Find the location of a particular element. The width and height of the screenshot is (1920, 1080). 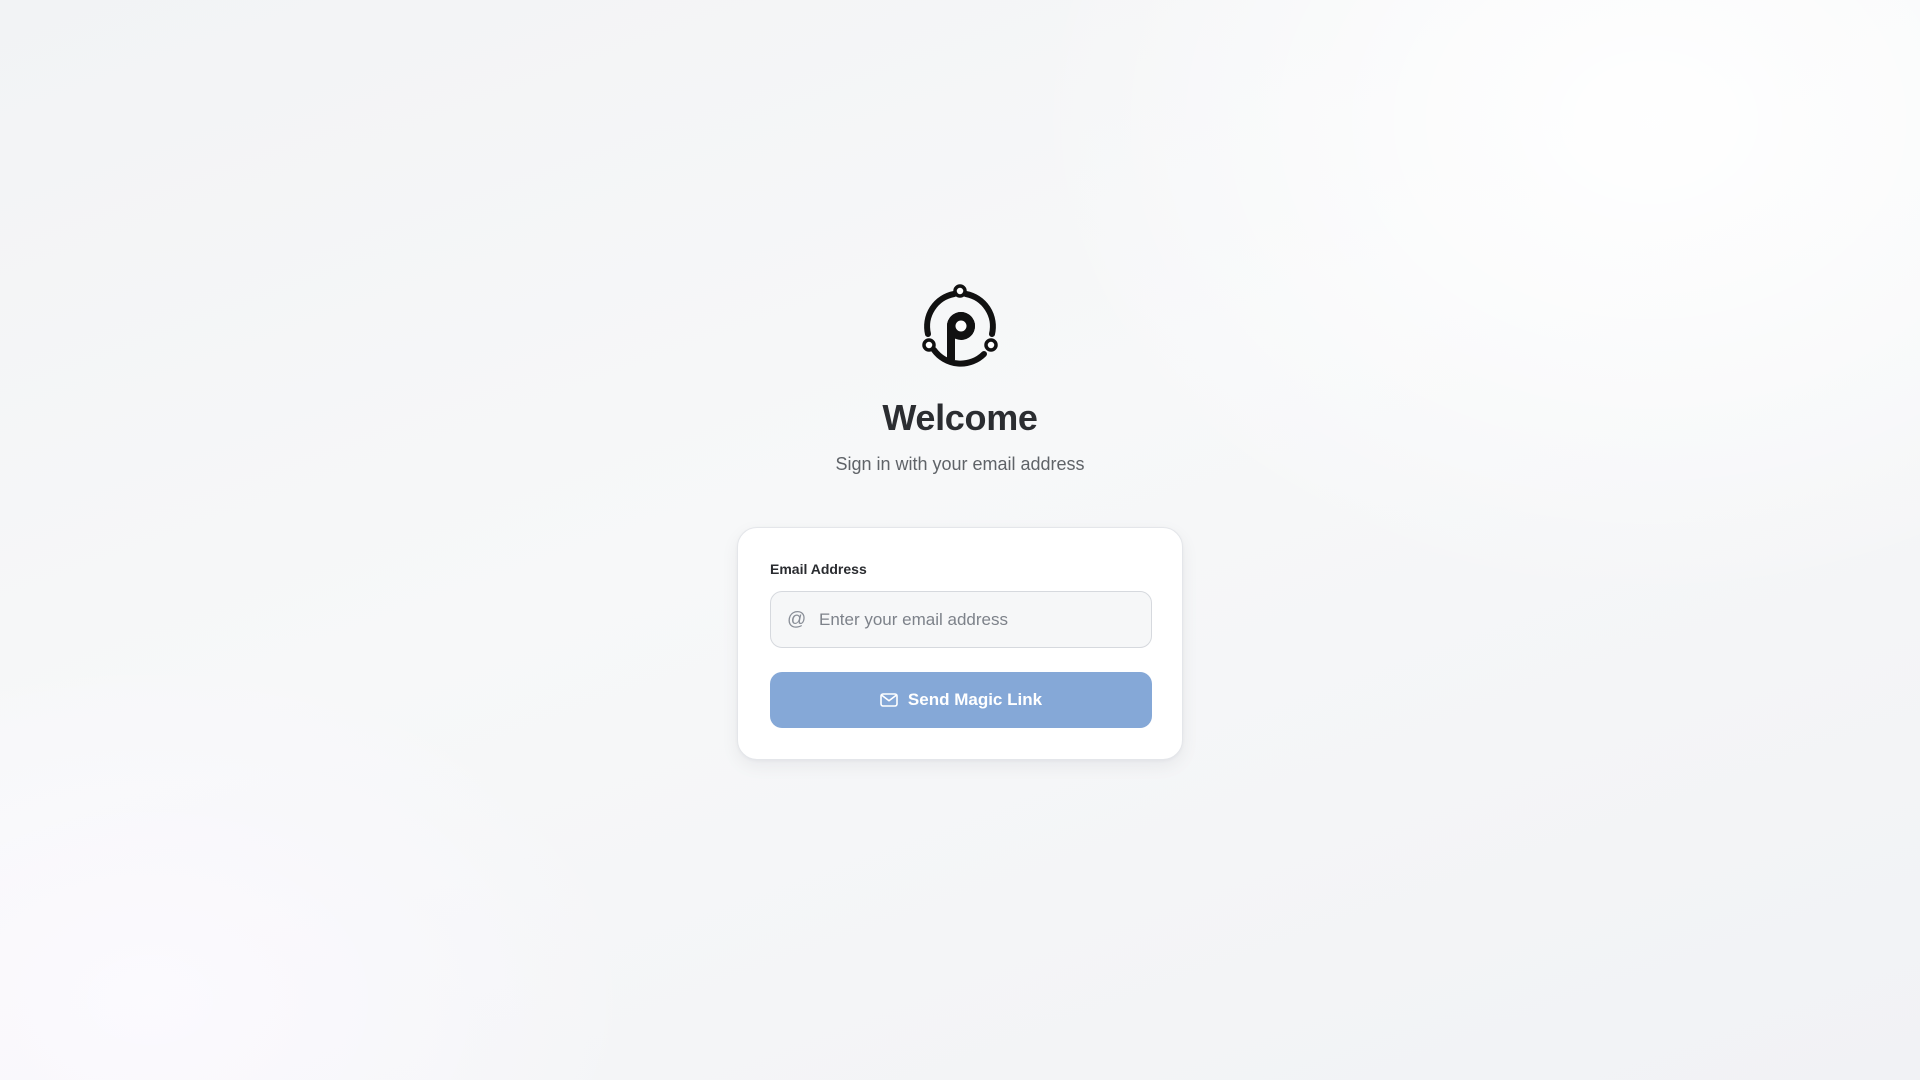

mail-icon is located at coordinates (889, 700).